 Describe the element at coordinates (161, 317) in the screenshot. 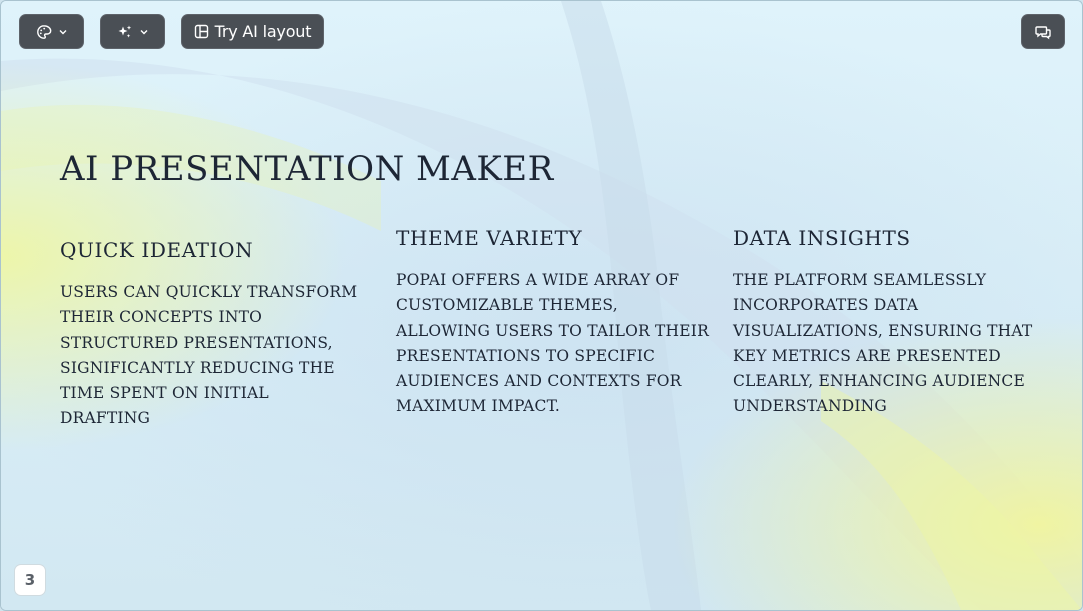

I see `body-line: their concepts into` at that location.